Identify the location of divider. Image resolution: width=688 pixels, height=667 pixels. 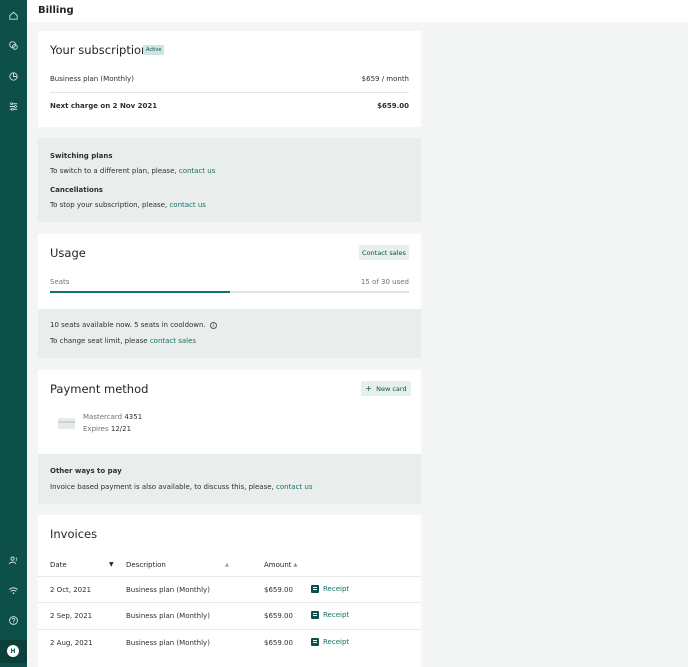
(229, 92).